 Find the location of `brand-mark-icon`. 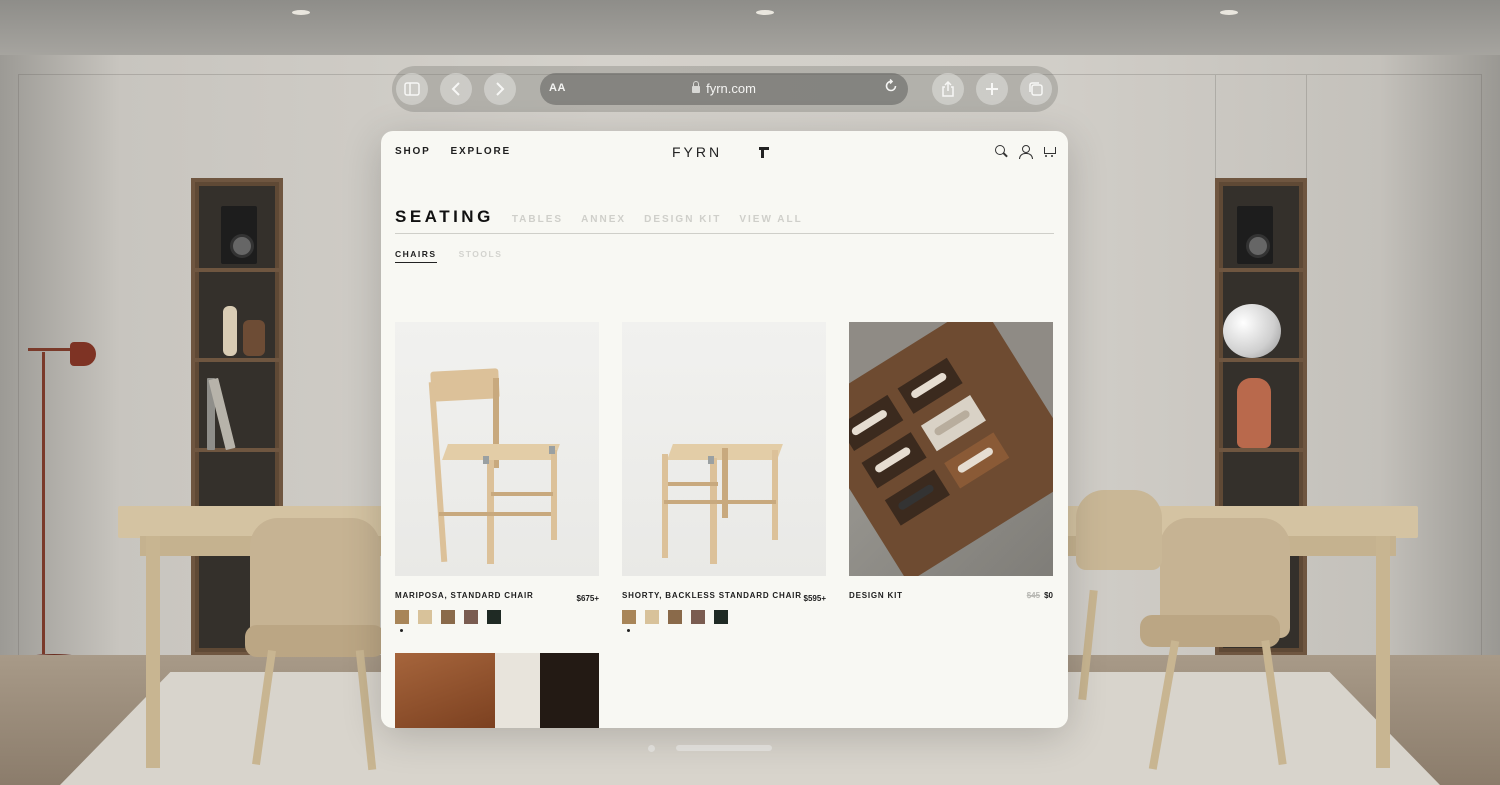

brand-mark-icon is located at coordinates (764, 152).